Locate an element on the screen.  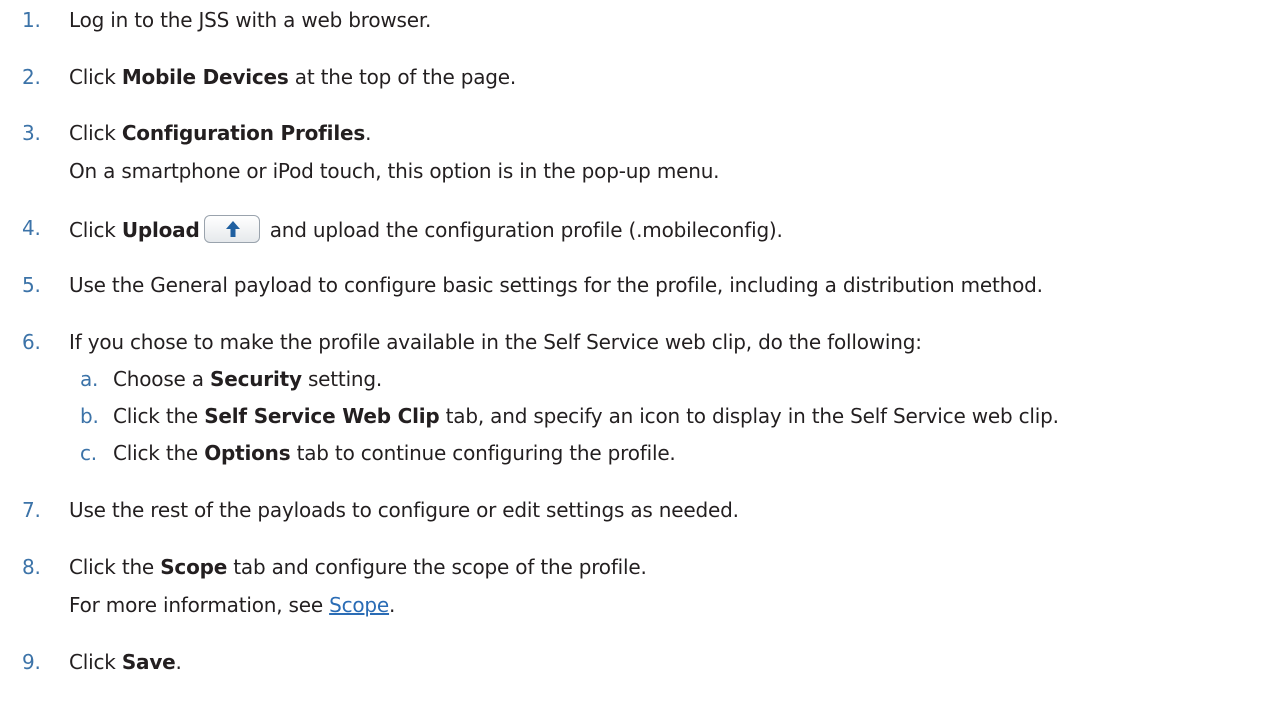
step-text: Log in to the JSS with a web browser. is located at coordinates (250, 20).